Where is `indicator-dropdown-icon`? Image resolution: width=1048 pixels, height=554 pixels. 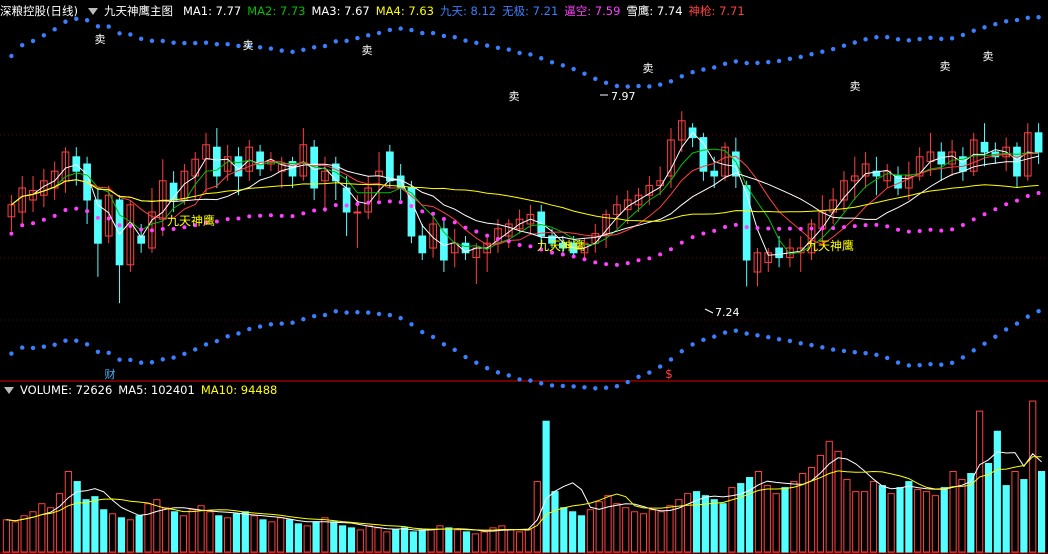 indicator-dropdown-icon is located at coordinates (92, 11).